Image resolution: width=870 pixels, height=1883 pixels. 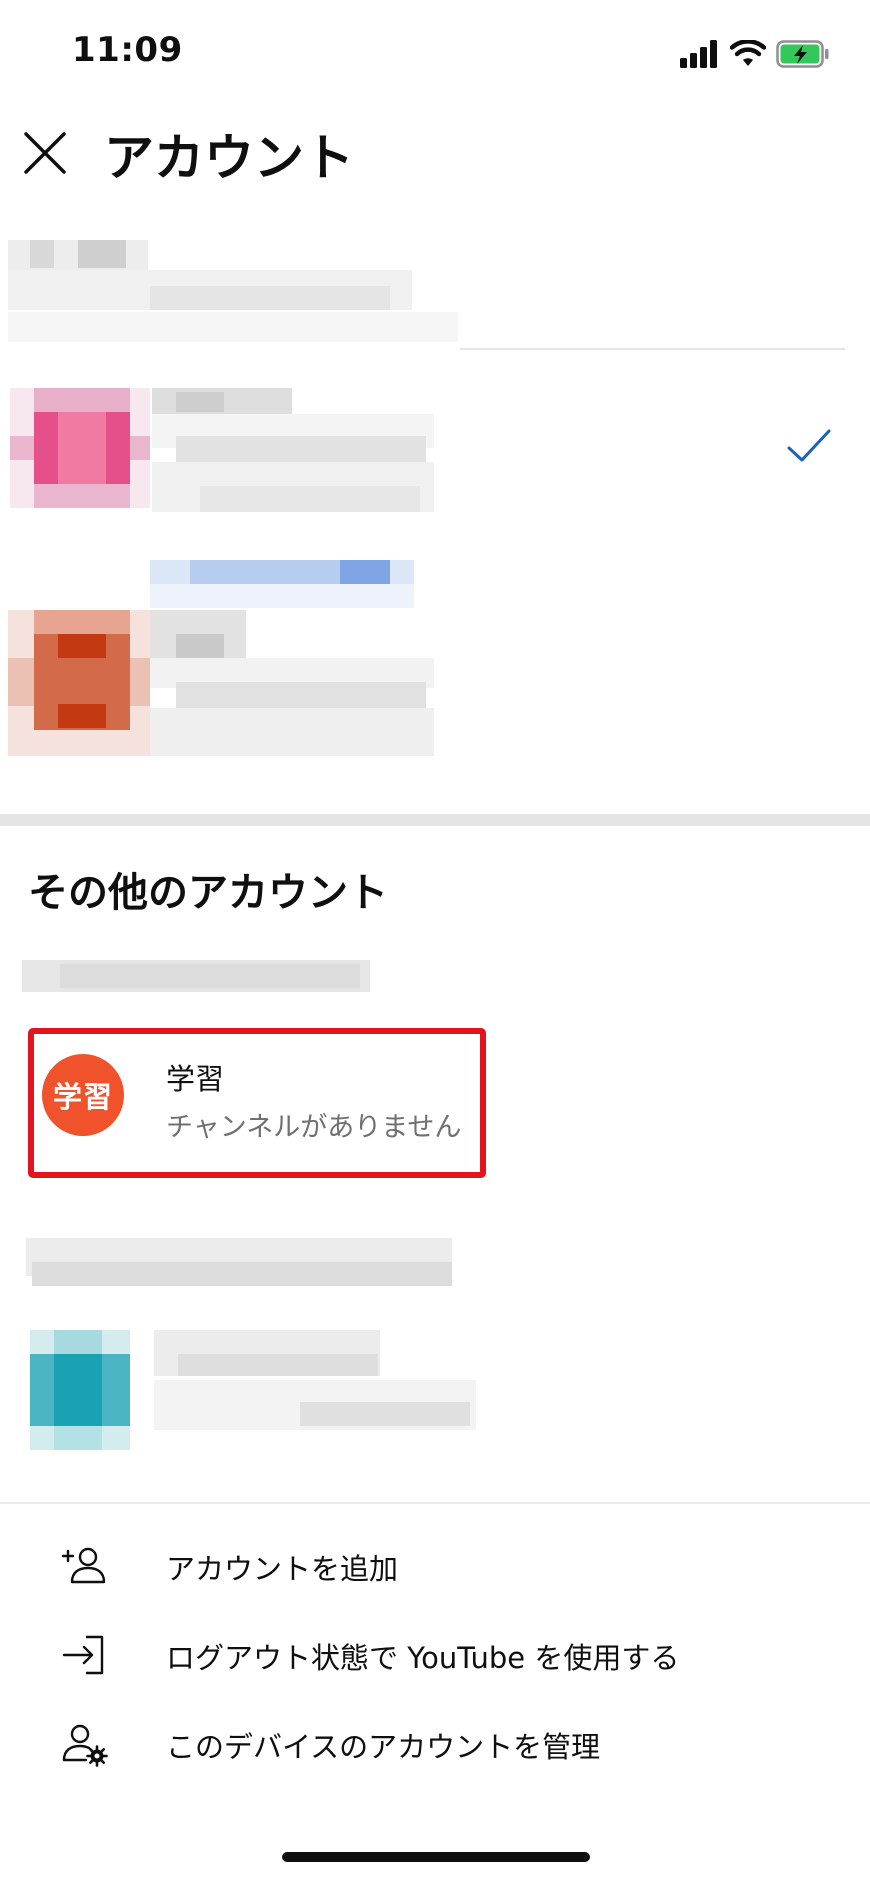 I want to click on page-title: アカウント, so click(x=229, y=158).